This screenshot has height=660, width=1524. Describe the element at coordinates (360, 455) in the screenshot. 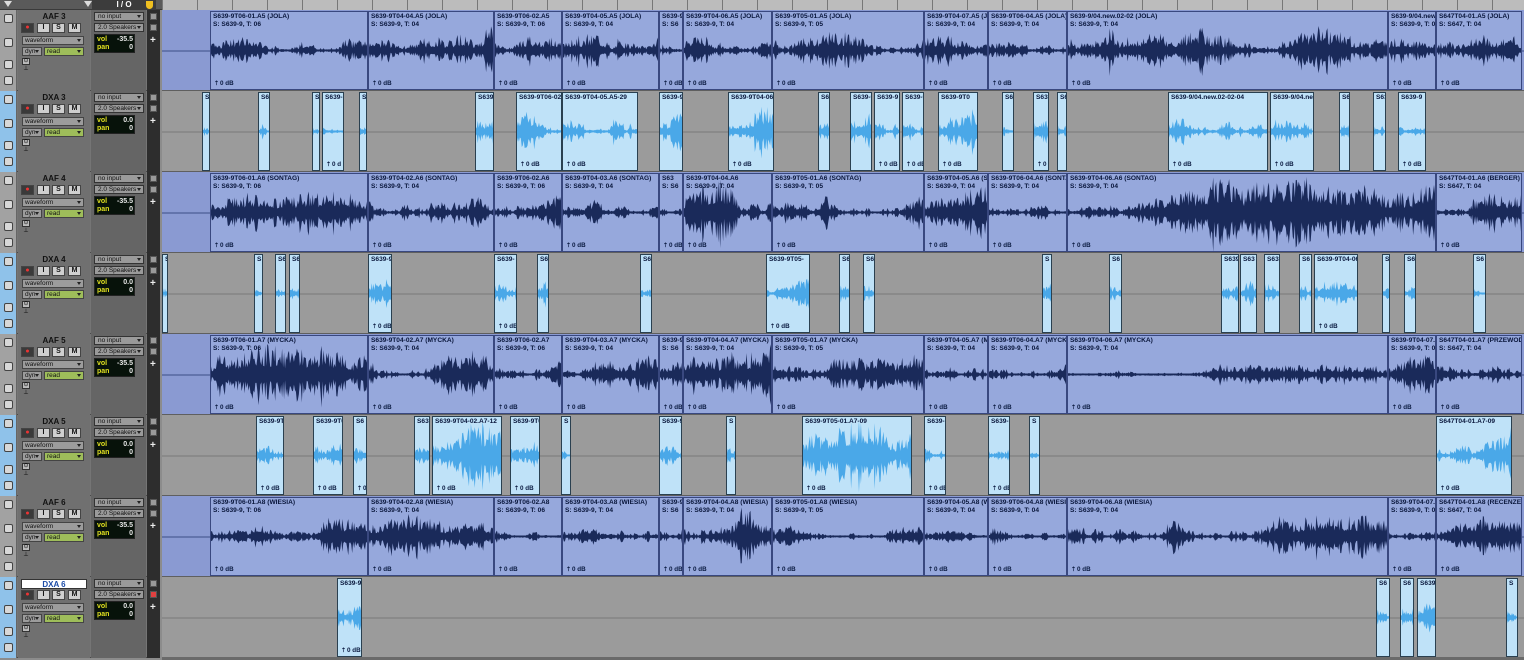

I see `audio-clip: S6 0 dB` at that location.